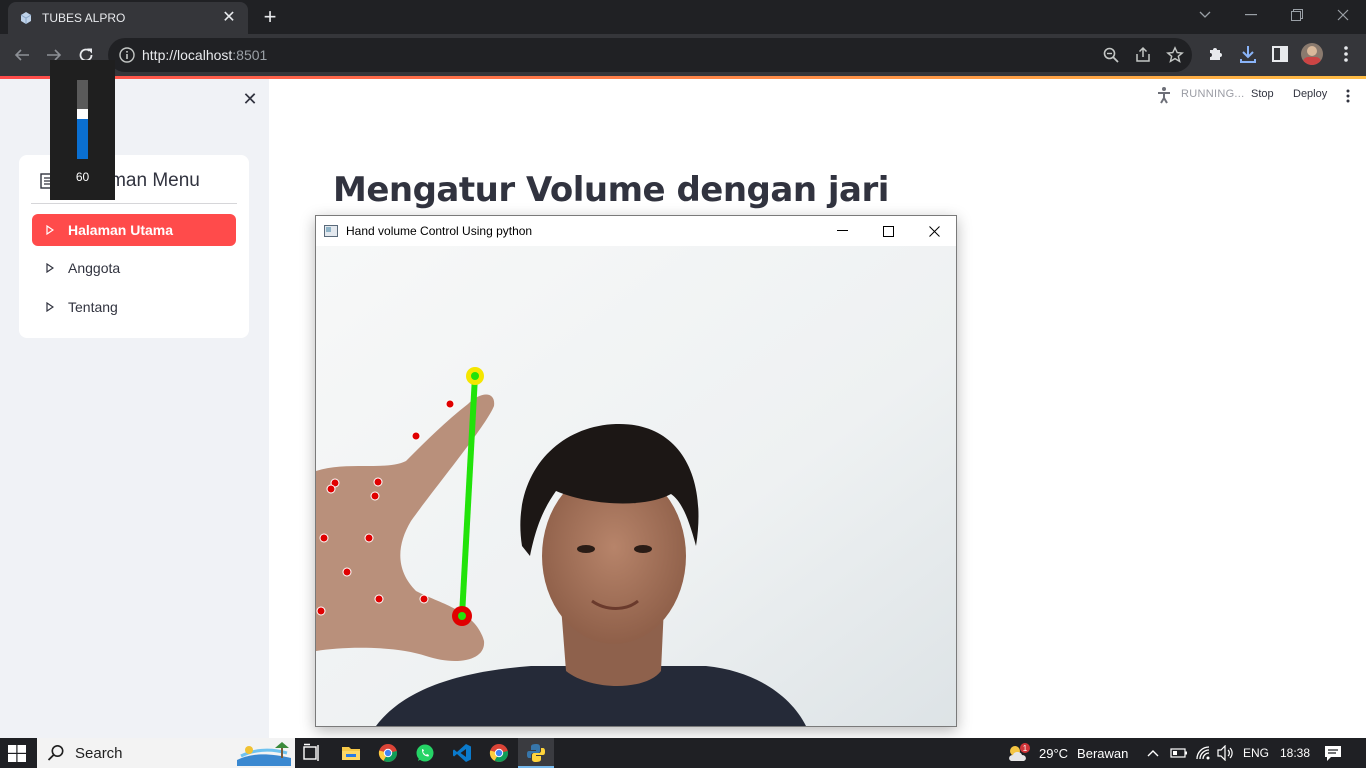  I want to click on windows-start-icon, so click(17, 753).